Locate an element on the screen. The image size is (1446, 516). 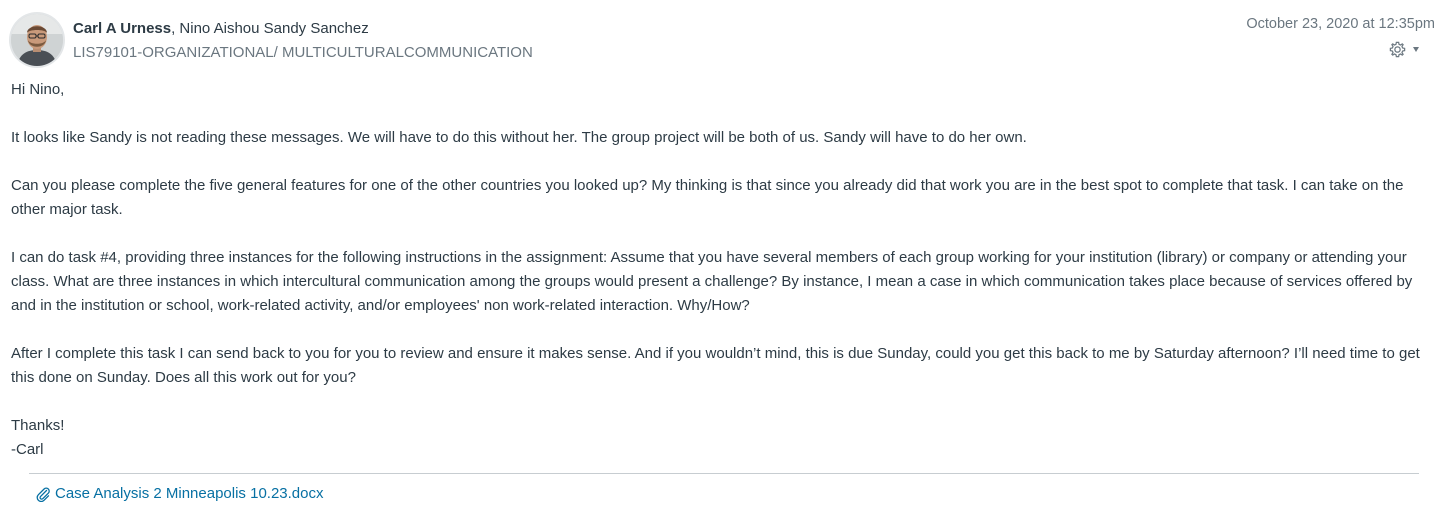
message-greeting: Hi Nino, is located at coordinates (38, 89).